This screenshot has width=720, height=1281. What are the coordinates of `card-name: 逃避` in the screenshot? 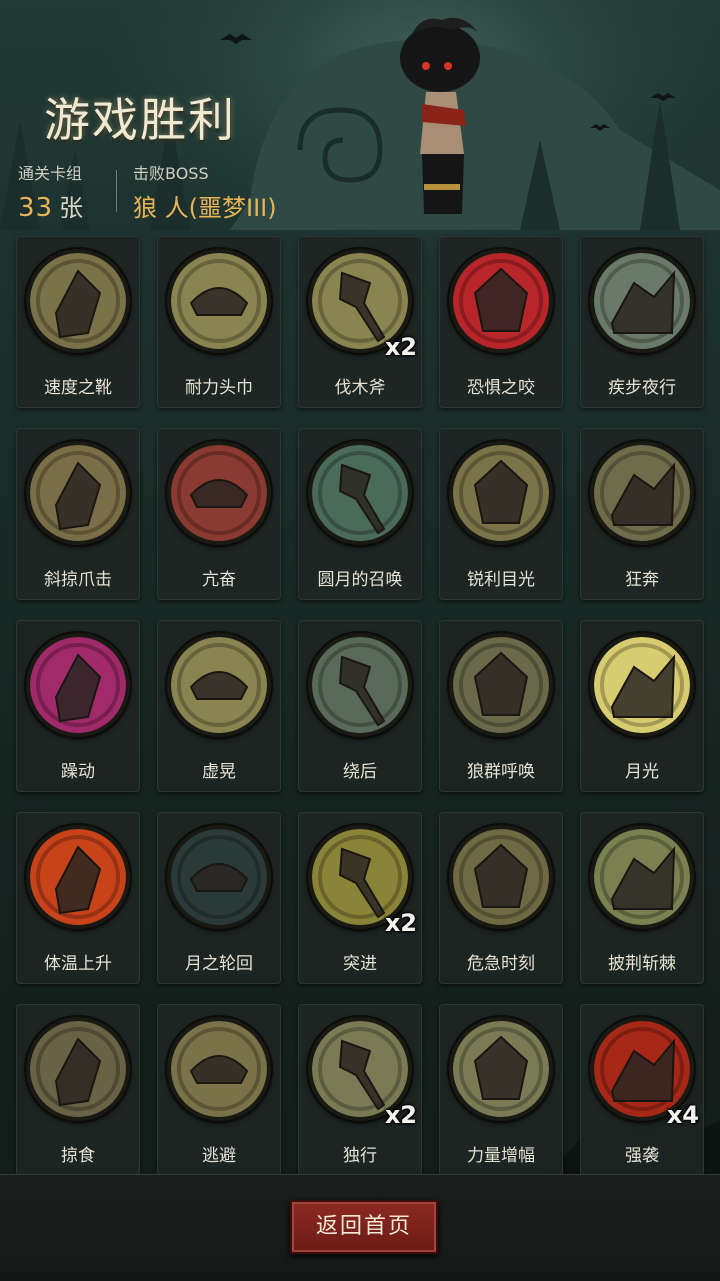 It's located at (219, 1156).